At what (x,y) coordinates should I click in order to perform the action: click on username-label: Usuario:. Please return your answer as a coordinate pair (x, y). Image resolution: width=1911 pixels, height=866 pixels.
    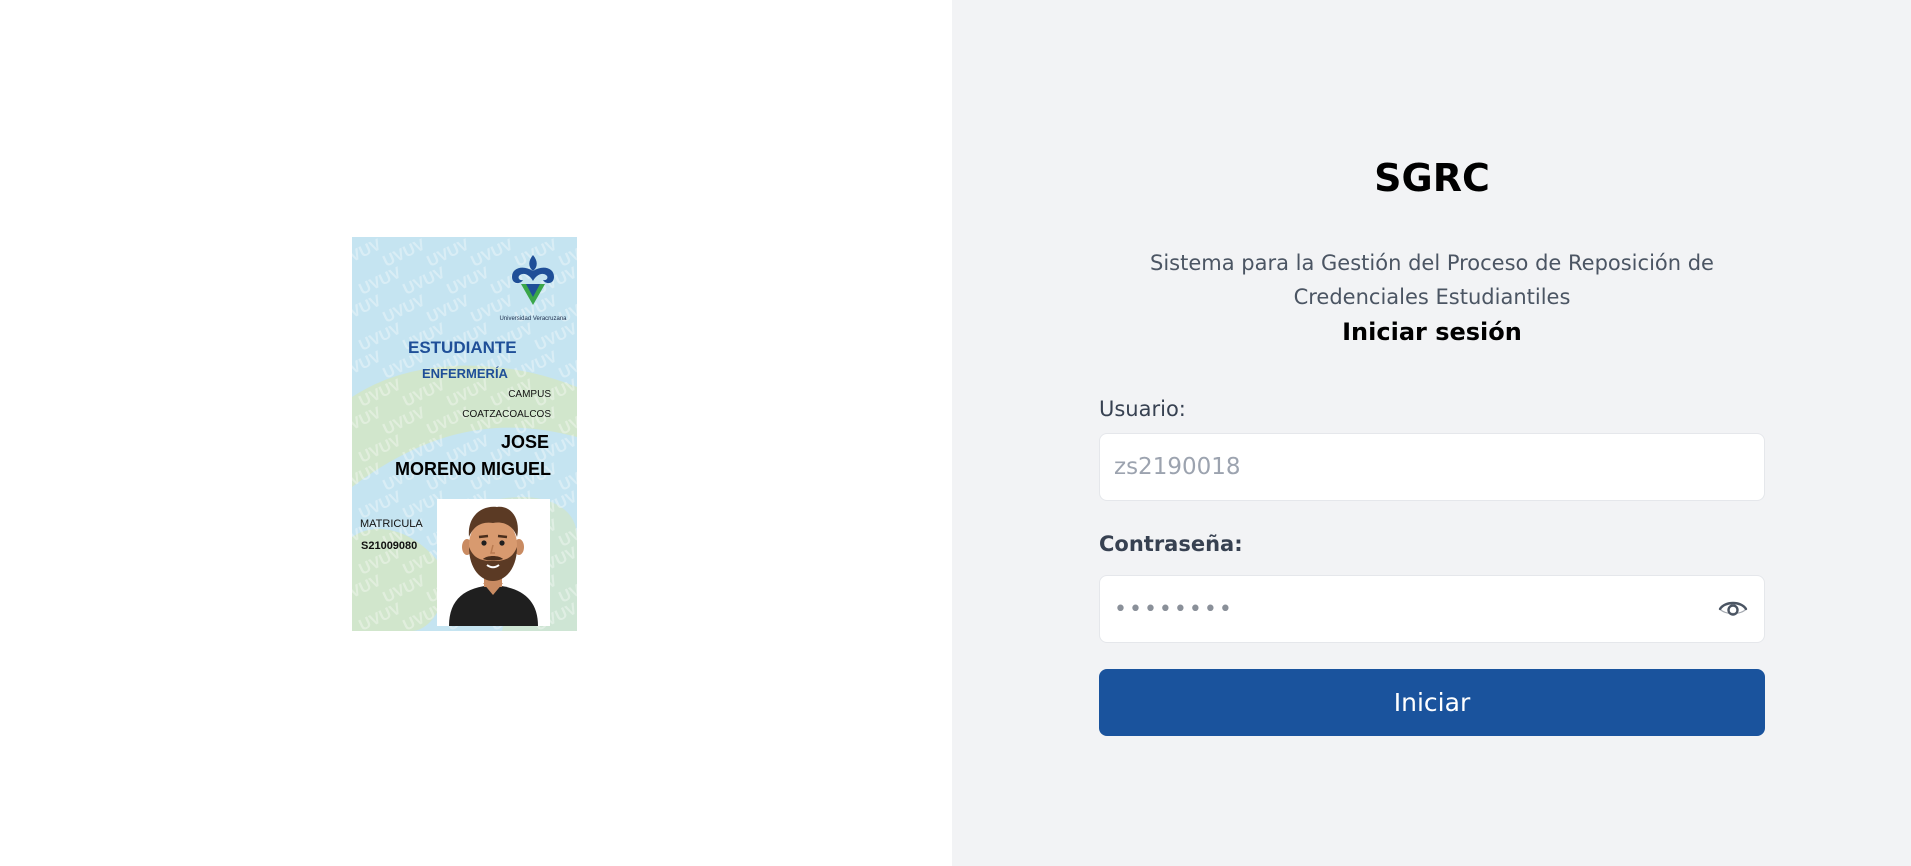
    Looking at the image, I should click on (1142, 409).